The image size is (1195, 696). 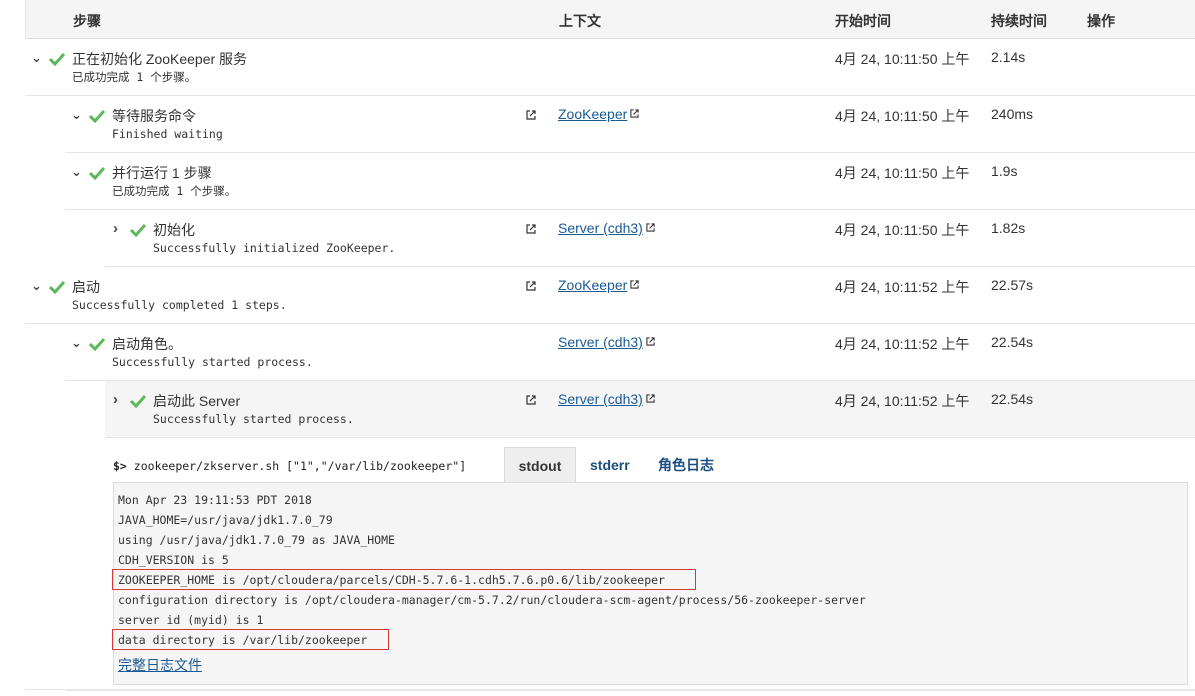 What do you see at coordinates (863, 21) in the screenshot?
I see `col-start-header: 开始时间` at bounding box center [863, 21].